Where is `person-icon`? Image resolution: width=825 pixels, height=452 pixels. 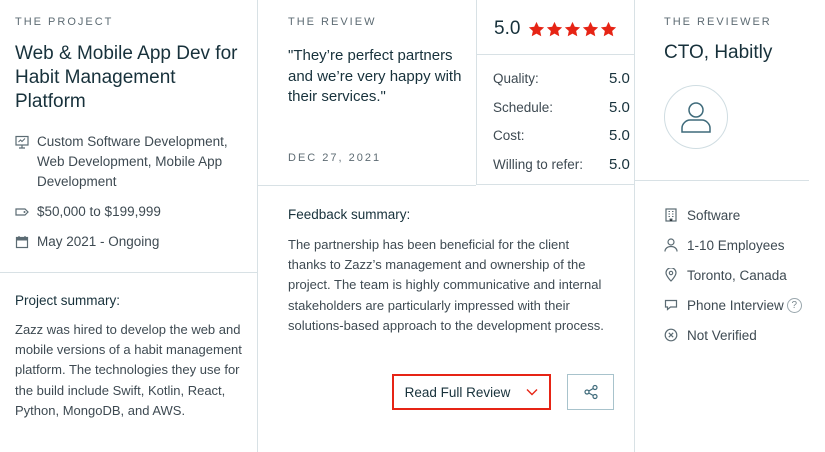 person-icon is located at coordinates (671, 245).